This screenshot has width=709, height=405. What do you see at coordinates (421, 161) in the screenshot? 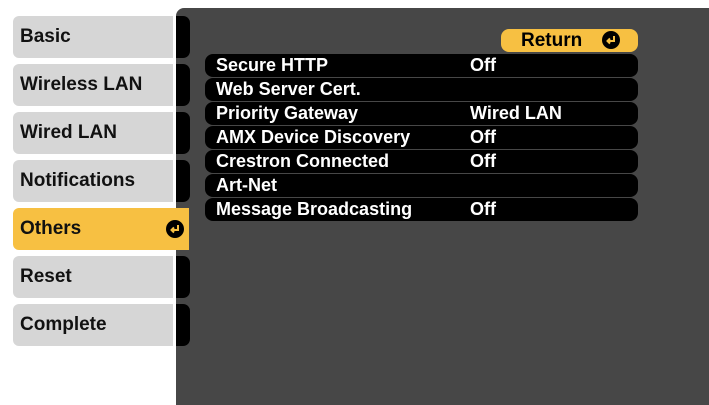
I see `menu-row-crestron-connected: Crestron Connected Off` at bounding box center [421, 161].